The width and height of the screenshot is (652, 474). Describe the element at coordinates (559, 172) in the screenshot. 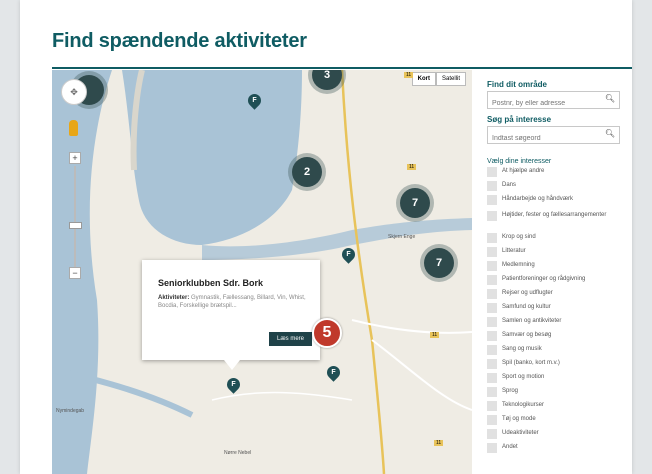

I see `interest-item: At hjælpe andre` at that location.